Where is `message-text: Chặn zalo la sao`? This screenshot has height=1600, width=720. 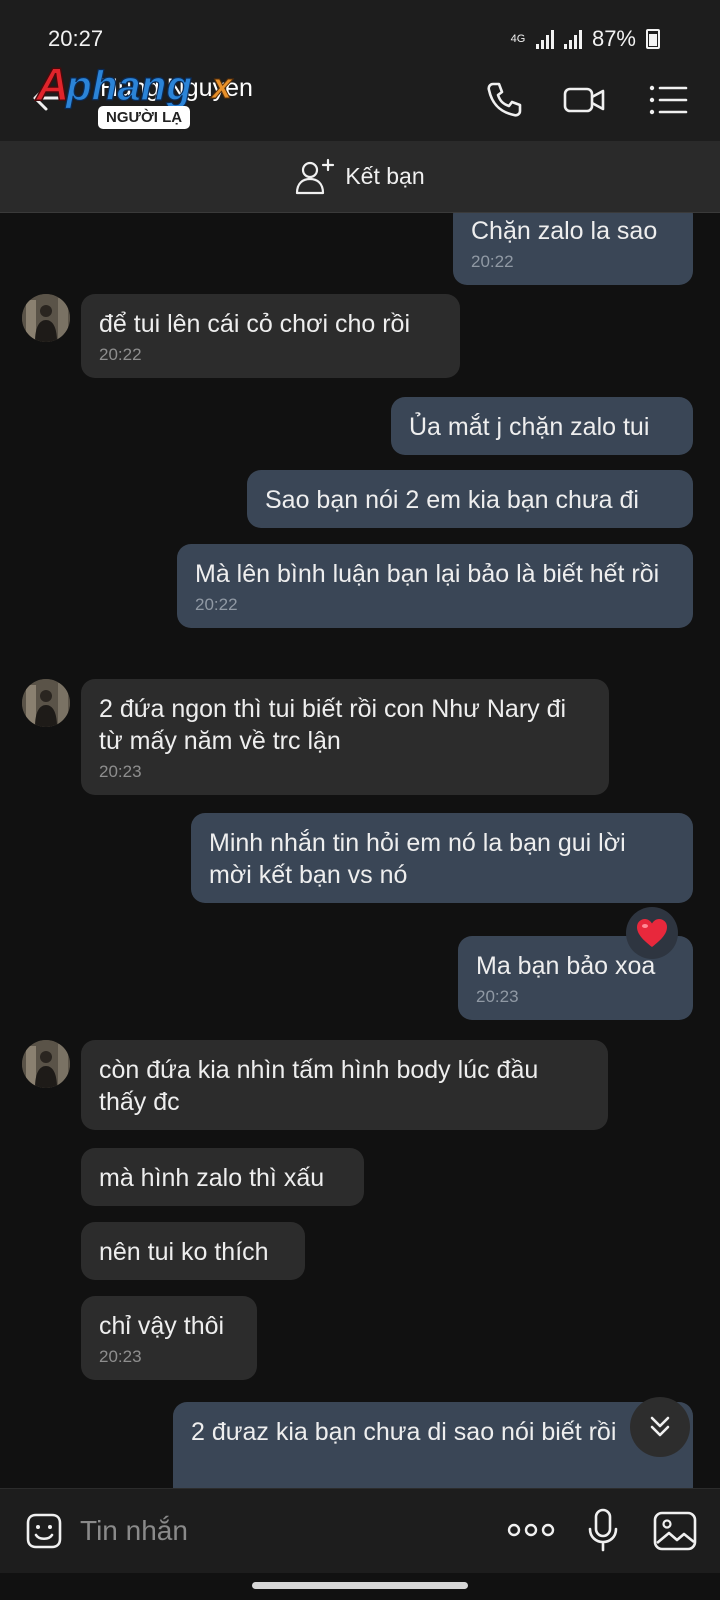
message-text: Chặn zalo la sao is located at coordinates (564, 231).